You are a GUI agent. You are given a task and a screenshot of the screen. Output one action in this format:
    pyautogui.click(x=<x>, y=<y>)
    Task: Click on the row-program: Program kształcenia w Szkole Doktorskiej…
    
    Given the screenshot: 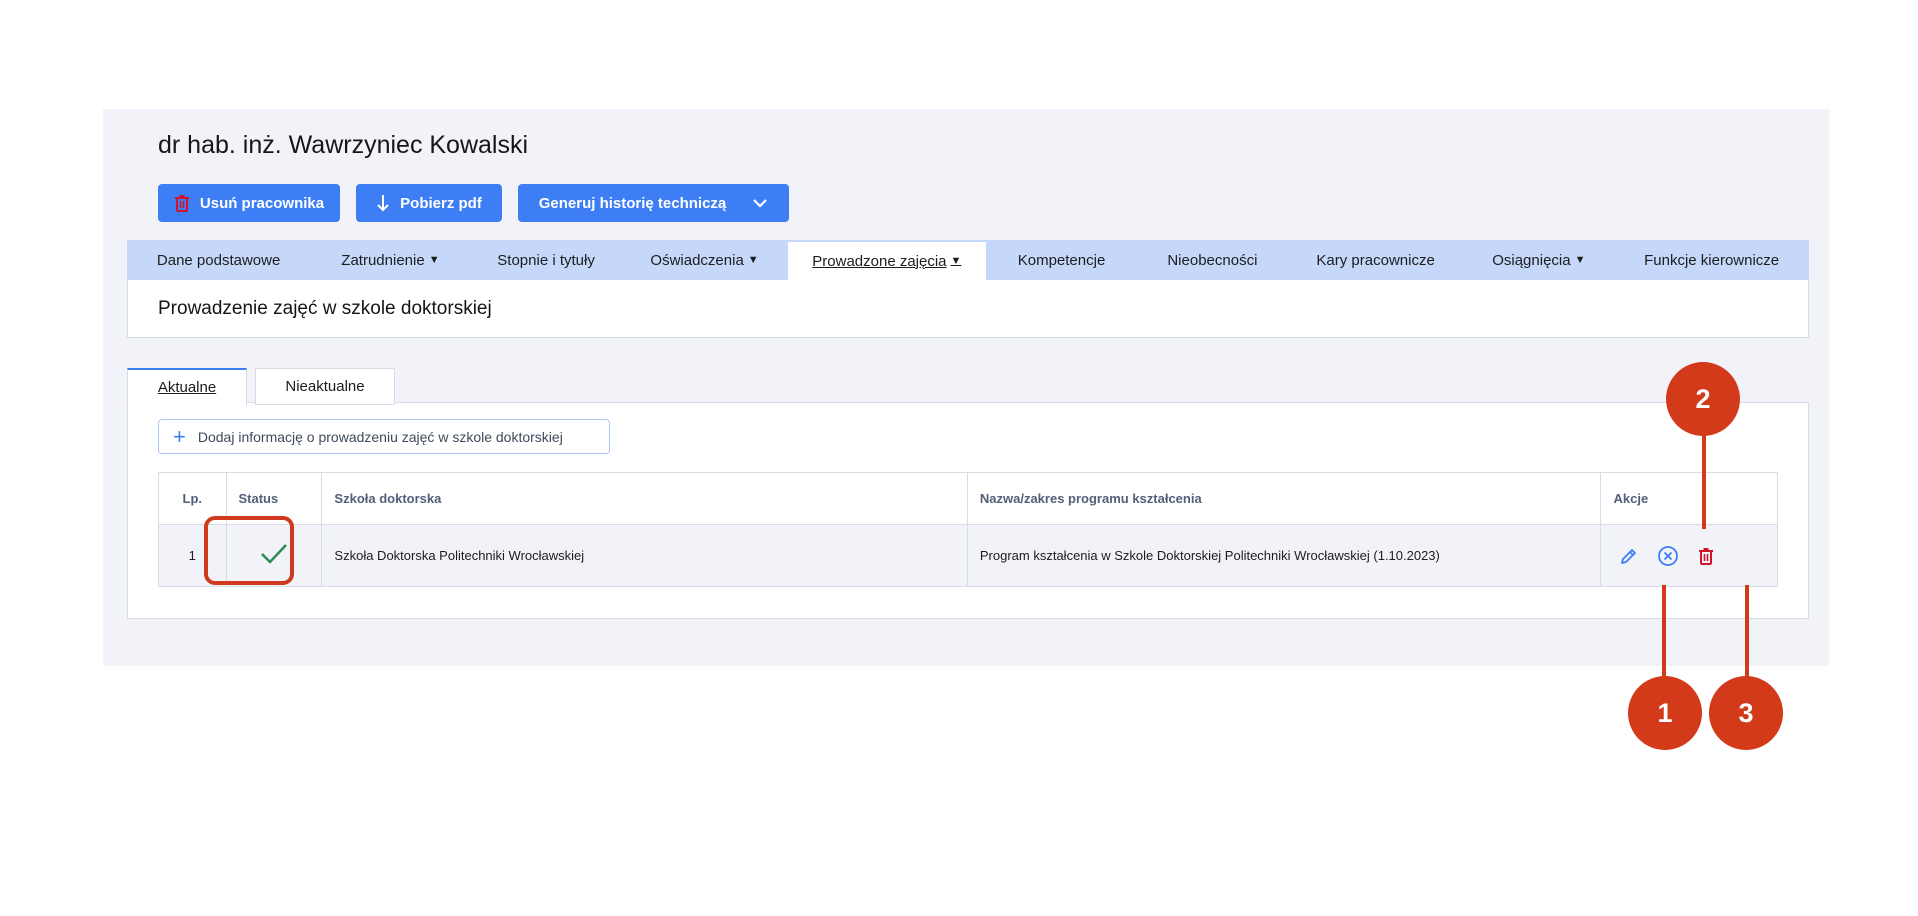 What is the action you would take?
    pyautogui.click(x=1284, y=555)
    